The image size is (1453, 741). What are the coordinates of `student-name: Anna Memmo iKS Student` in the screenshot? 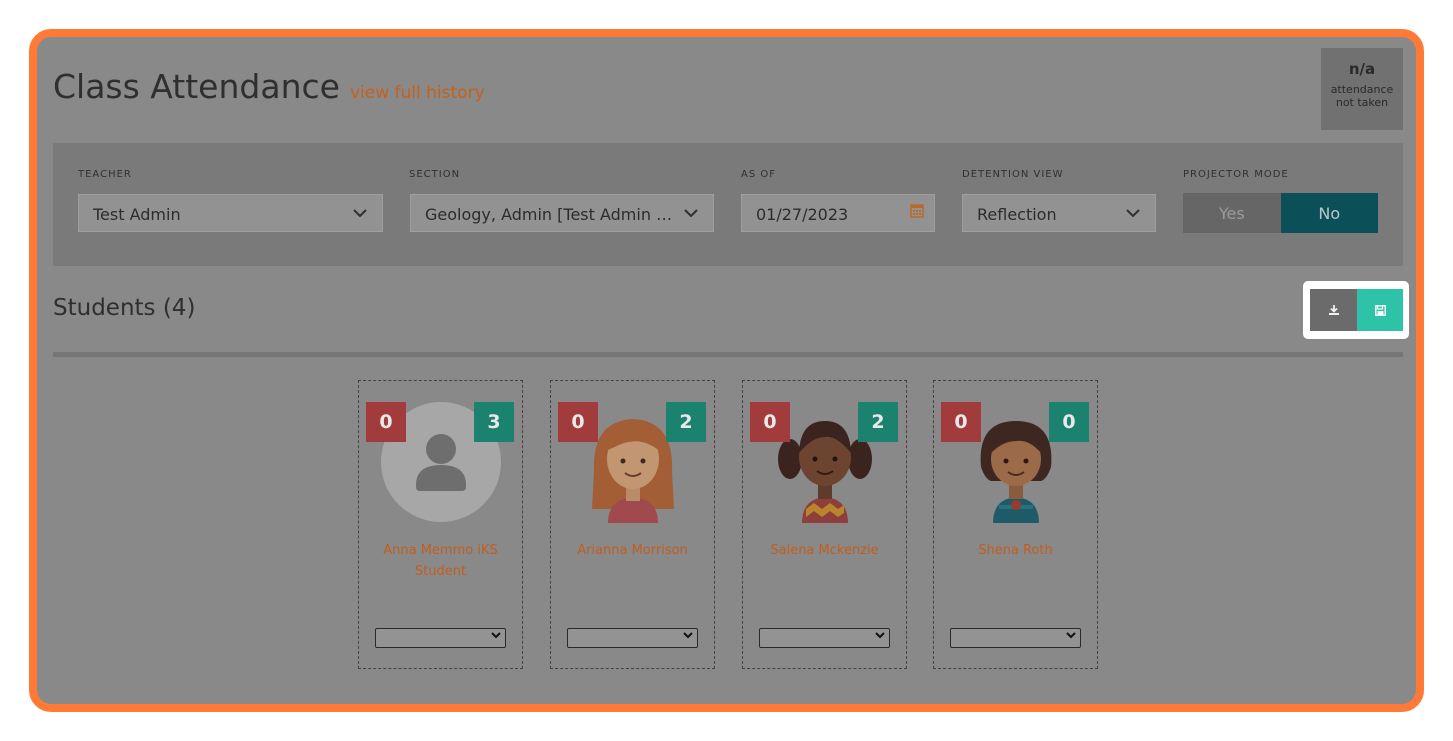 It's located at (440, 561).